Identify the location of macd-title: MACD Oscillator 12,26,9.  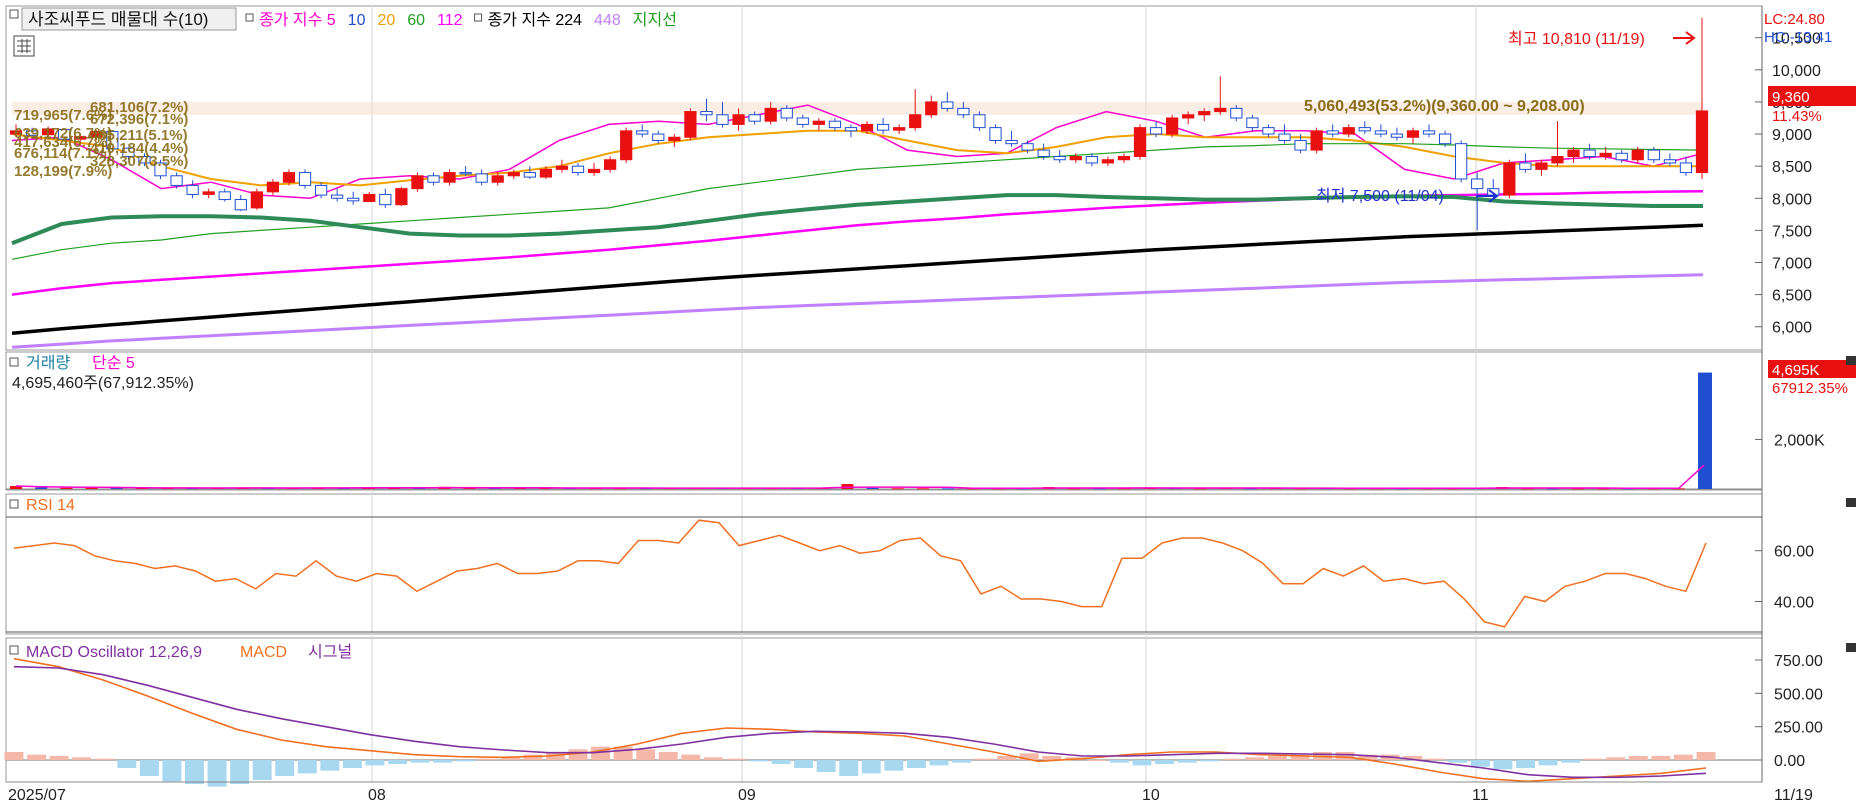
(114, 652).